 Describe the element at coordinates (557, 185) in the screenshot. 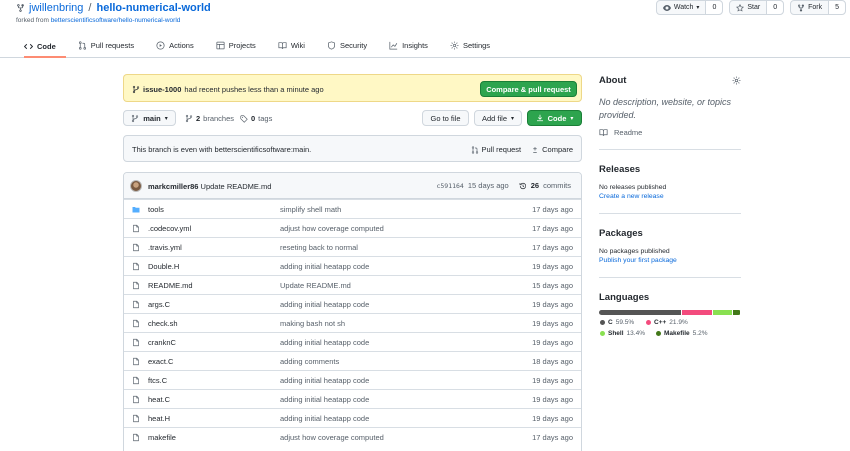

I see `commits-label: commits` at that location.